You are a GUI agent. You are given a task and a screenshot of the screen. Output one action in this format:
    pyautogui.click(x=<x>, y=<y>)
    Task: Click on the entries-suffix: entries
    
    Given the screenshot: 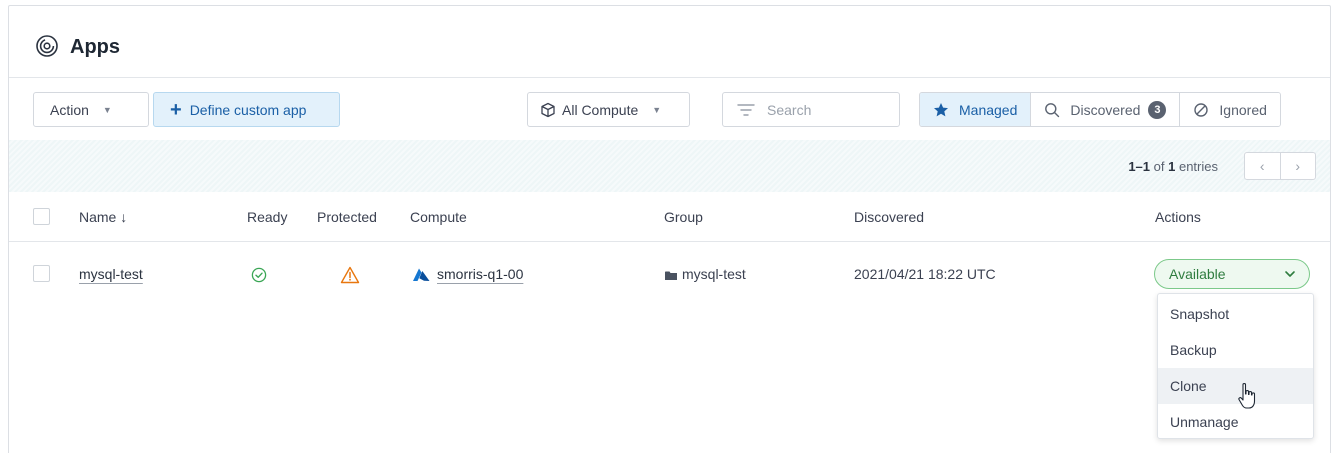 What is the action you would take?
    pyautogui.click(x=1198, y=166)
    